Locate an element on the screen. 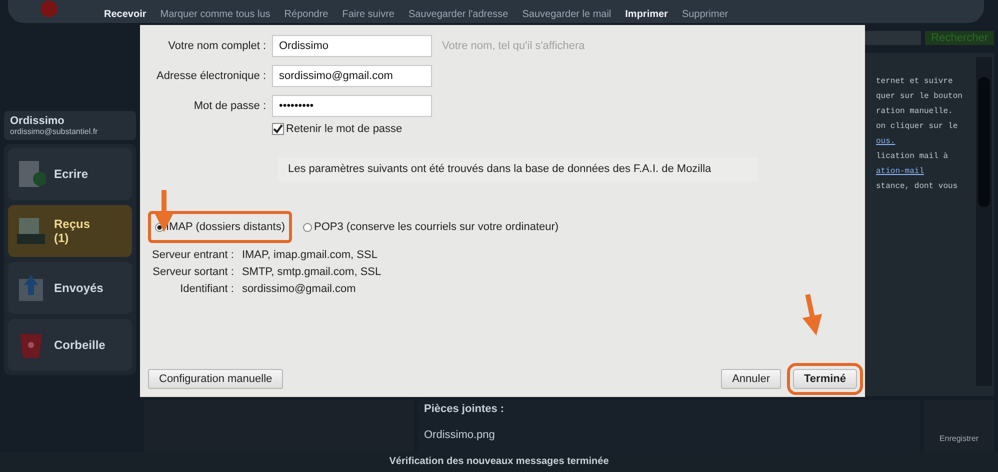 Image resolution: width=998 pixels, height=472 pixels. folder-button: Corbeille is located at coordinates (70, 345).